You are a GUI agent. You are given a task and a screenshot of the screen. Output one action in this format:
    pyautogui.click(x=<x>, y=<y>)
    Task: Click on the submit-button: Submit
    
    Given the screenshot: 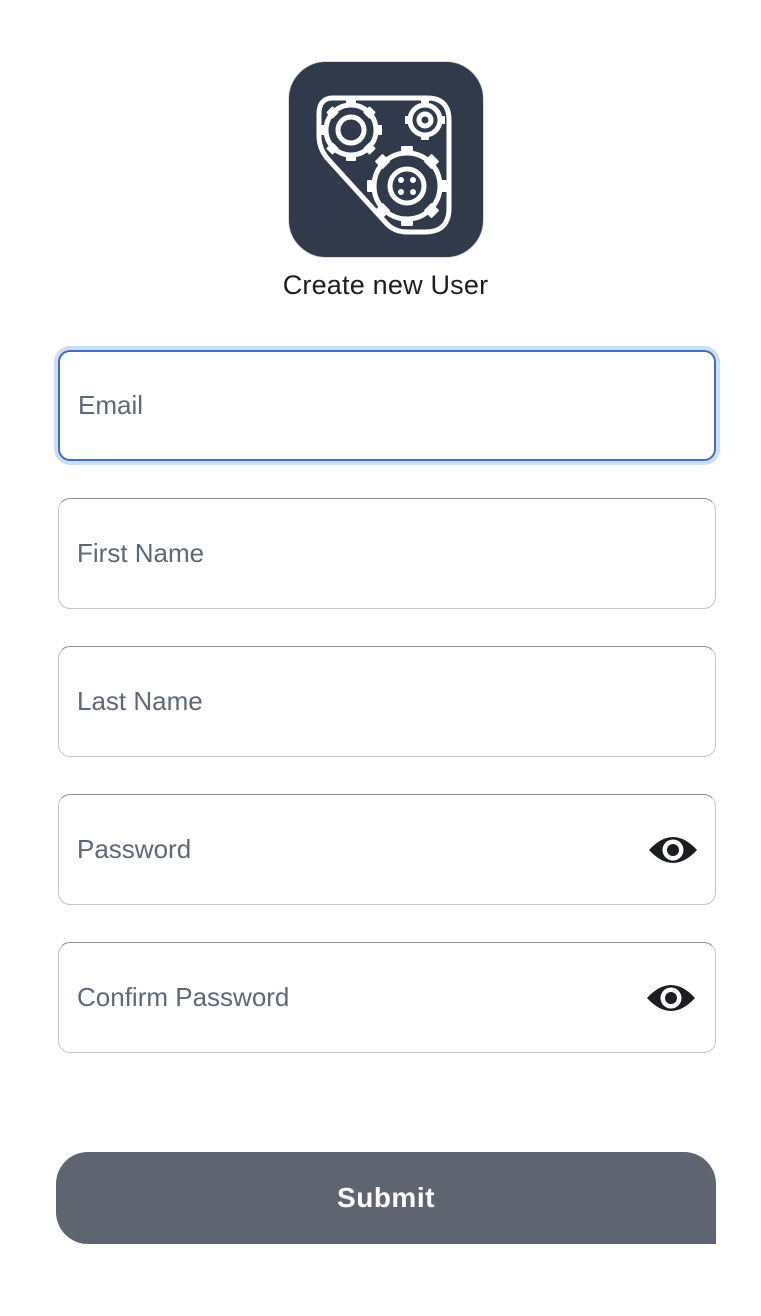 What is the action you would take?
    pyautogui.click(x=386, y=1198)
    